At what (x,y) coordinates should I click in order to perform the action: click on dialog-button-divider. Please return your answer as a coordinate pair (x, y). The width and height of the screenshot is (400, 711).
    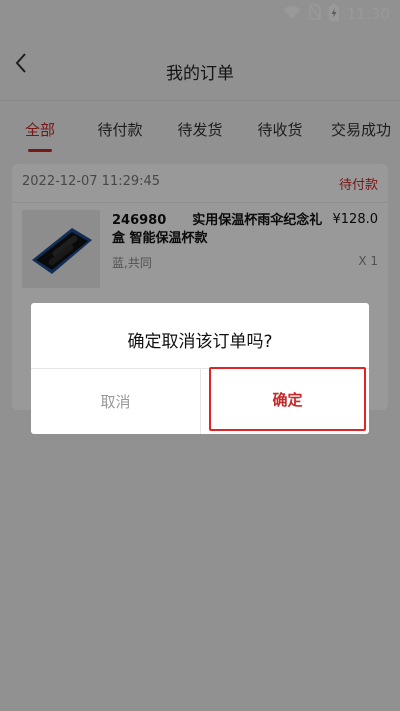
    Looking at the image, I should click on (200, 401).